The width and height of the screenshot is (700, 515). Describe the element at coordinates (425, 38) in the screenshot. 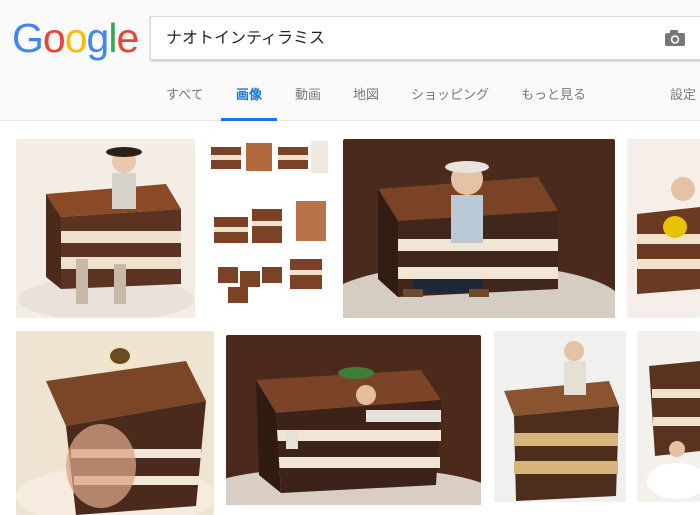

I see `search-box: ナオトインティラミス` at that location.